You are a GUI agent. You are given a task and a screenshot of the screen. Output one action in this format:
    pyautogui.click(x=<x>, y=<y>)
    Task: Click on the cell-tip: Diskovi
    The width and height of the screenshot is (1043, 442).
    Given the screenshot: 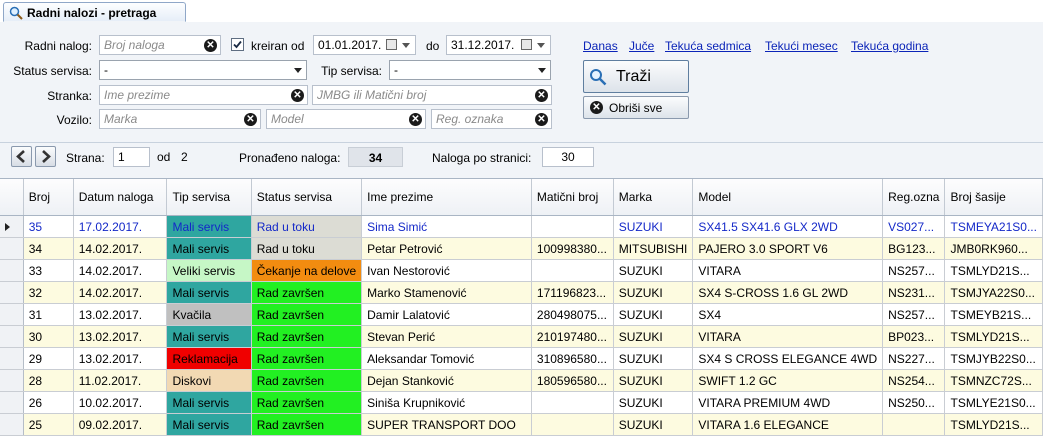 What is the action you would take?
    pyautogui.click(x=209, y=380)
    